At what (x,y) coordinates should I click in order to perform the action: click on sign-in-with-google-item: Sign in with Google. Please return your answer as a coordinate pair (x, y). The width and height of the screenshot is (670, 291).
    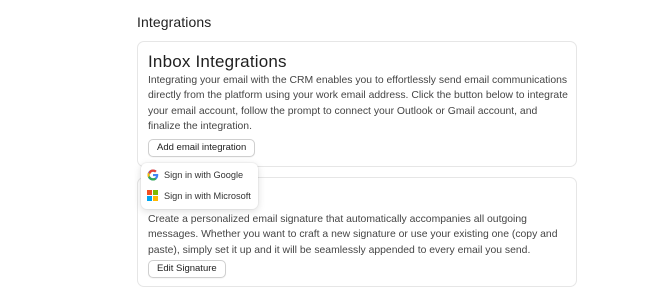
    Looking at the image, I should click on (201, 175).